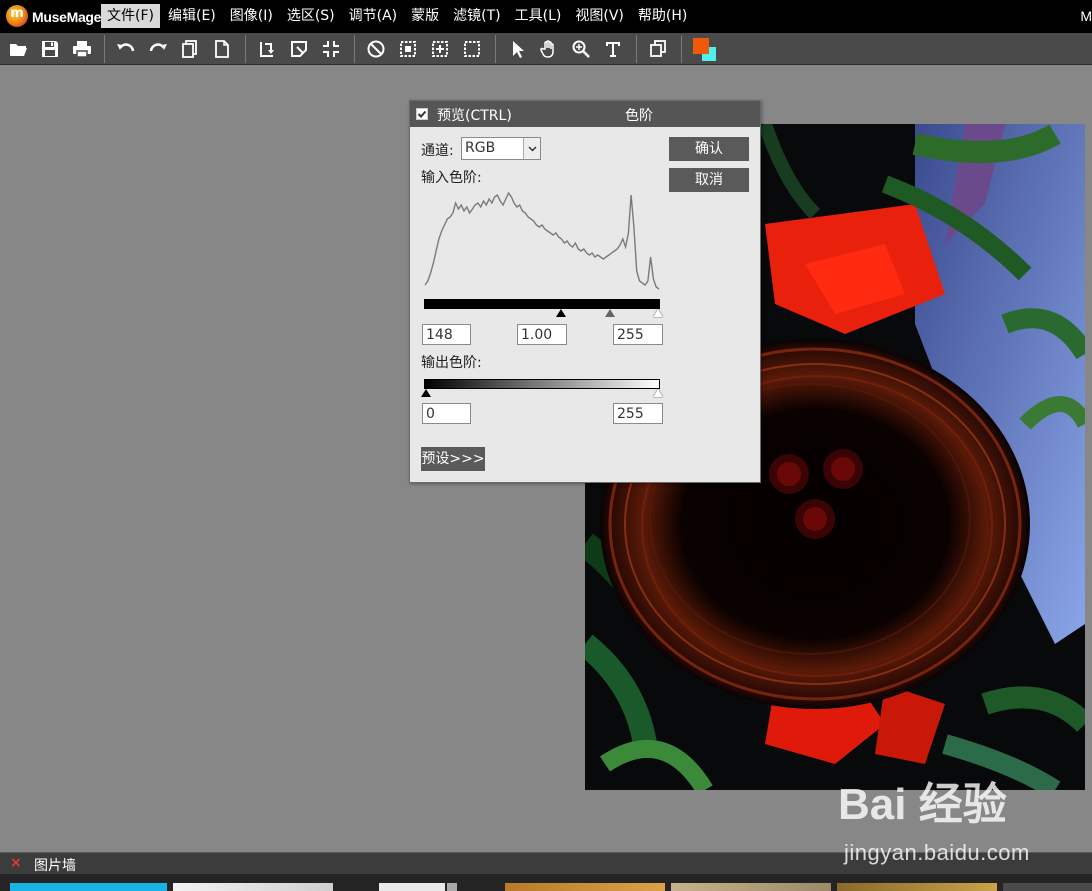 This screenshot has height=891, width=1092. I want to click on menu-tools: 工具(L), so click(538, 16).